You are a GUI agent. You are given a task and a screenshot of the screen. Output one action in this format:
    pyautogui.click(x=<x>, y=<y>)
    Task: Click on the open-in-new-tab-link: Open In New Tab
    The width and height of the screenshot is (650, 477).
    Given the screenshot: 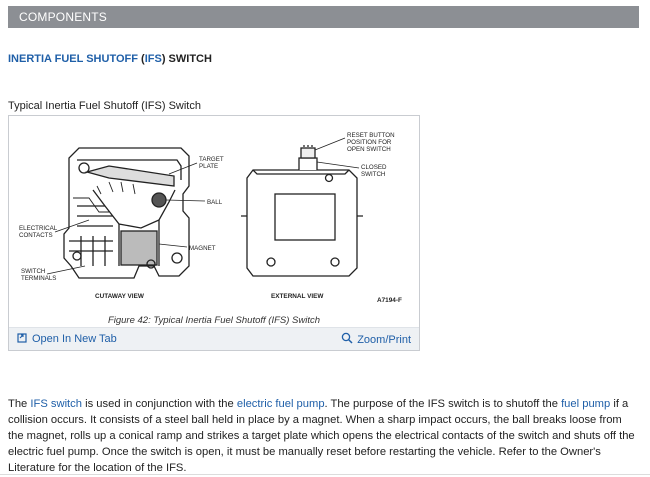 What is the action you would take?
    pyautogui.click(x=67, y=339)
    